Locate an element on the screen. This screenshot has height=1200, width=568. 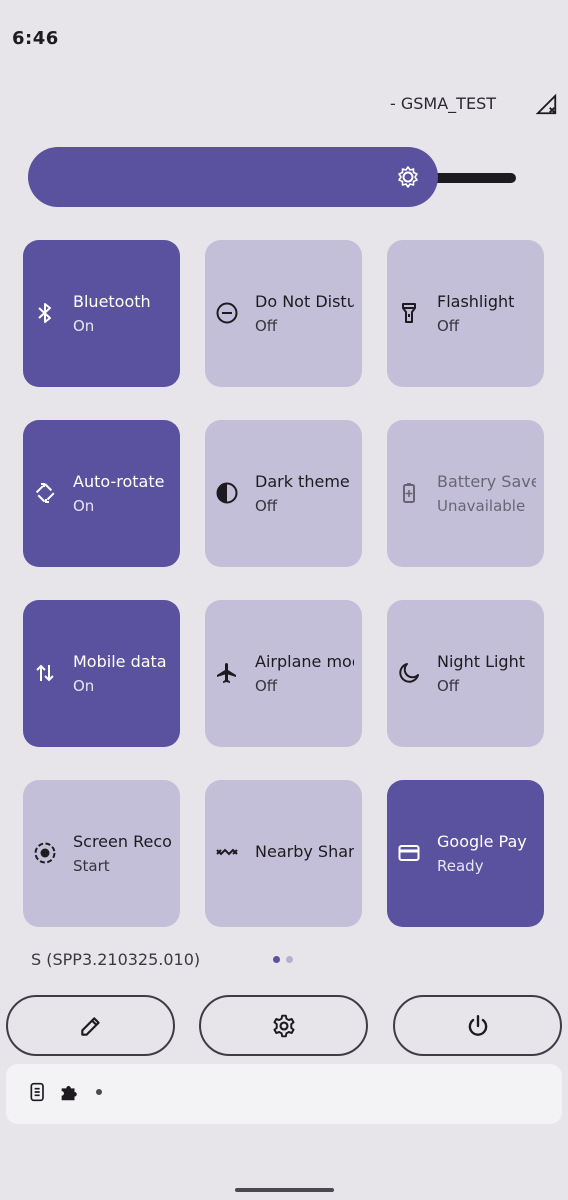
brightness-slider is located at coordinates (272, 177).